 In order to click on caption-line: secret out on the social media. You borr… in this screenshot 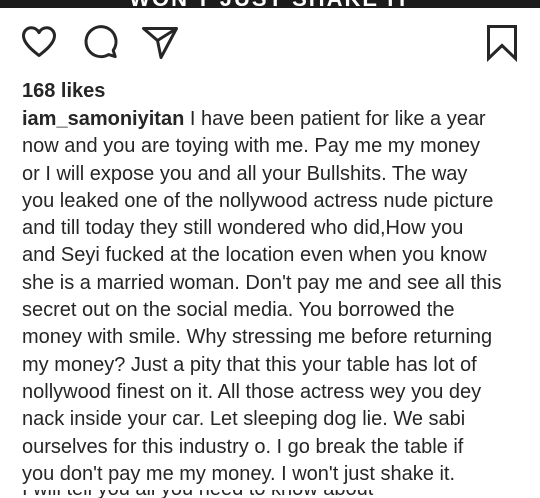, I will do `click(238, 310)`.